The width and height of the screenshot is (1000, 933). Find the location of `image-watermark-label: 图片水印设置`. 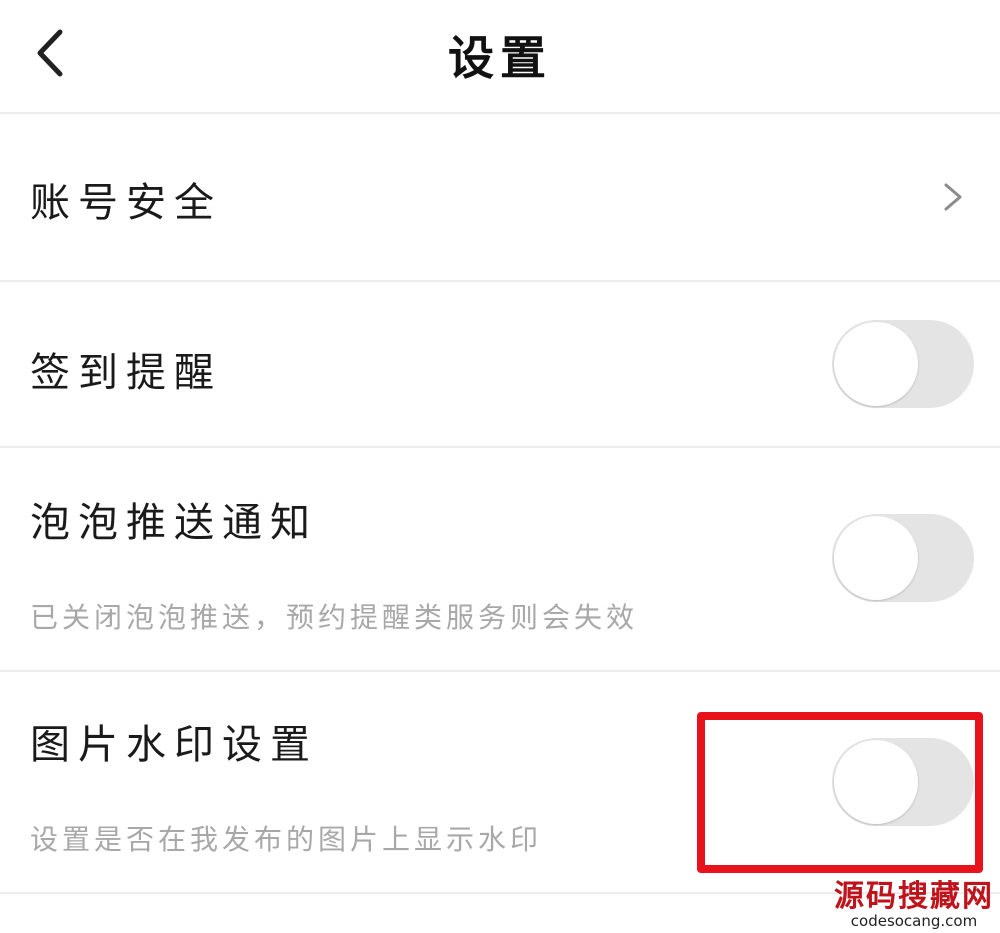

image-watermark-label: 图片水印设置 is located at coordinates (174, 745).